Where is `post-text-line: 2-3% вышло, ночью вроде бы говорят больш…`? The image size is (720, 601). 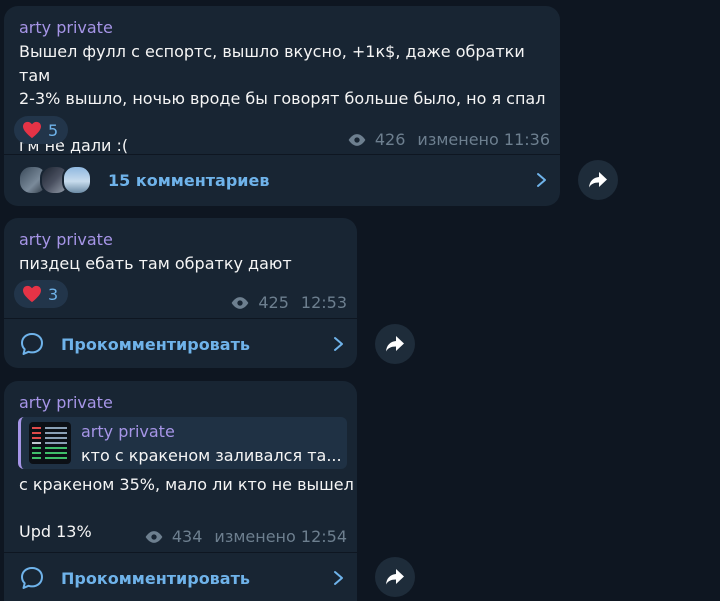 post-text-line: 2-3% вышло, ночью вроде бы говорят больш… is located at coordinates (282, 110).